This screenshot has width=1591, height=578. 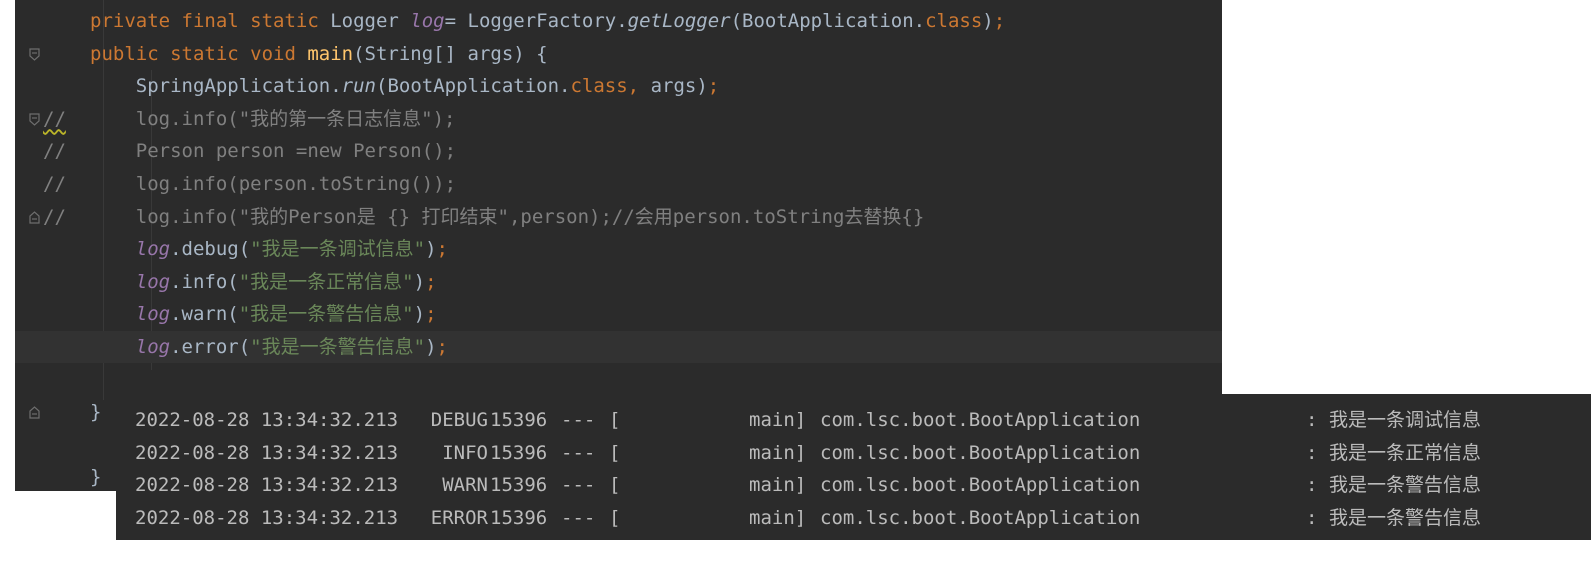 I want to click on log-message: 我是一条正常信息, so click(x=1405, y=452).